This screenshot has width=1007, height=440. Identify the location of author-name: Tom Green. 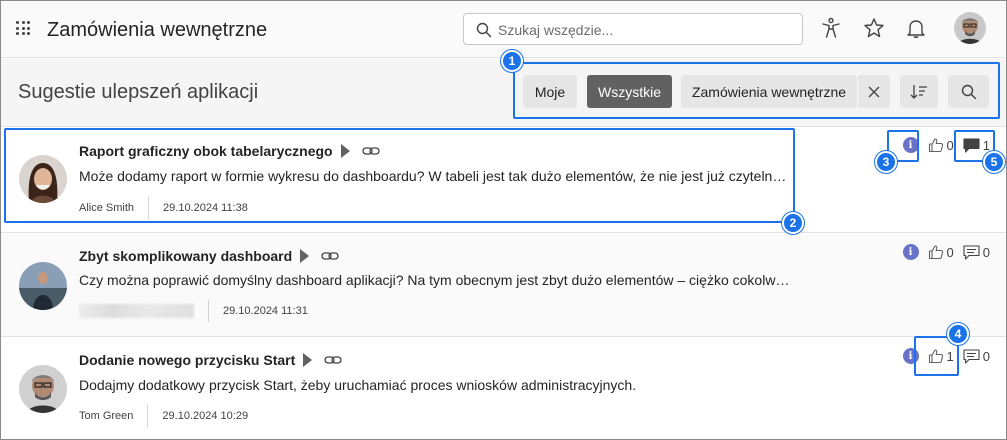
(106, 416).